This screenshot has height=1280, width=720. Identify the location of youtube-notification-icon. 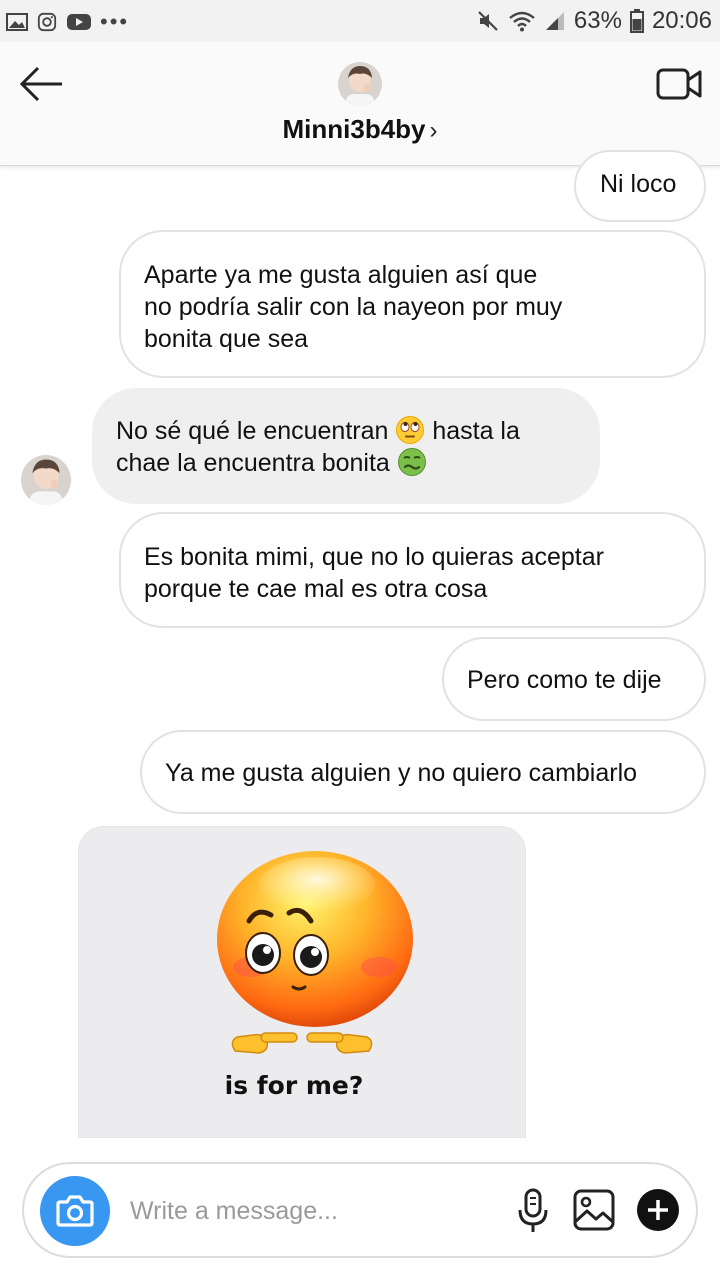
(79, 22).